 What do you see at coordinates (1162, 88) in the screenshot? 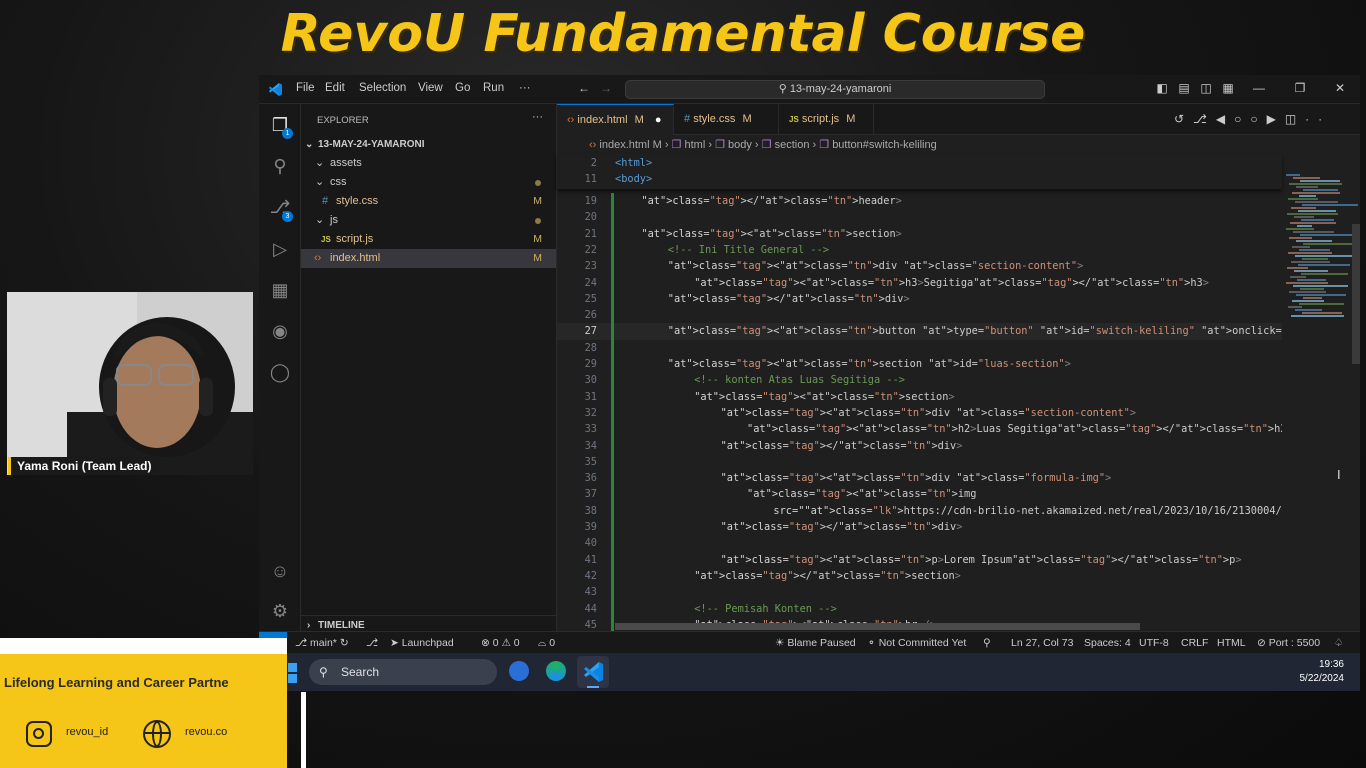
I see `toggle-sidebar-icon: ◧` at bounding box center [1162, 88].